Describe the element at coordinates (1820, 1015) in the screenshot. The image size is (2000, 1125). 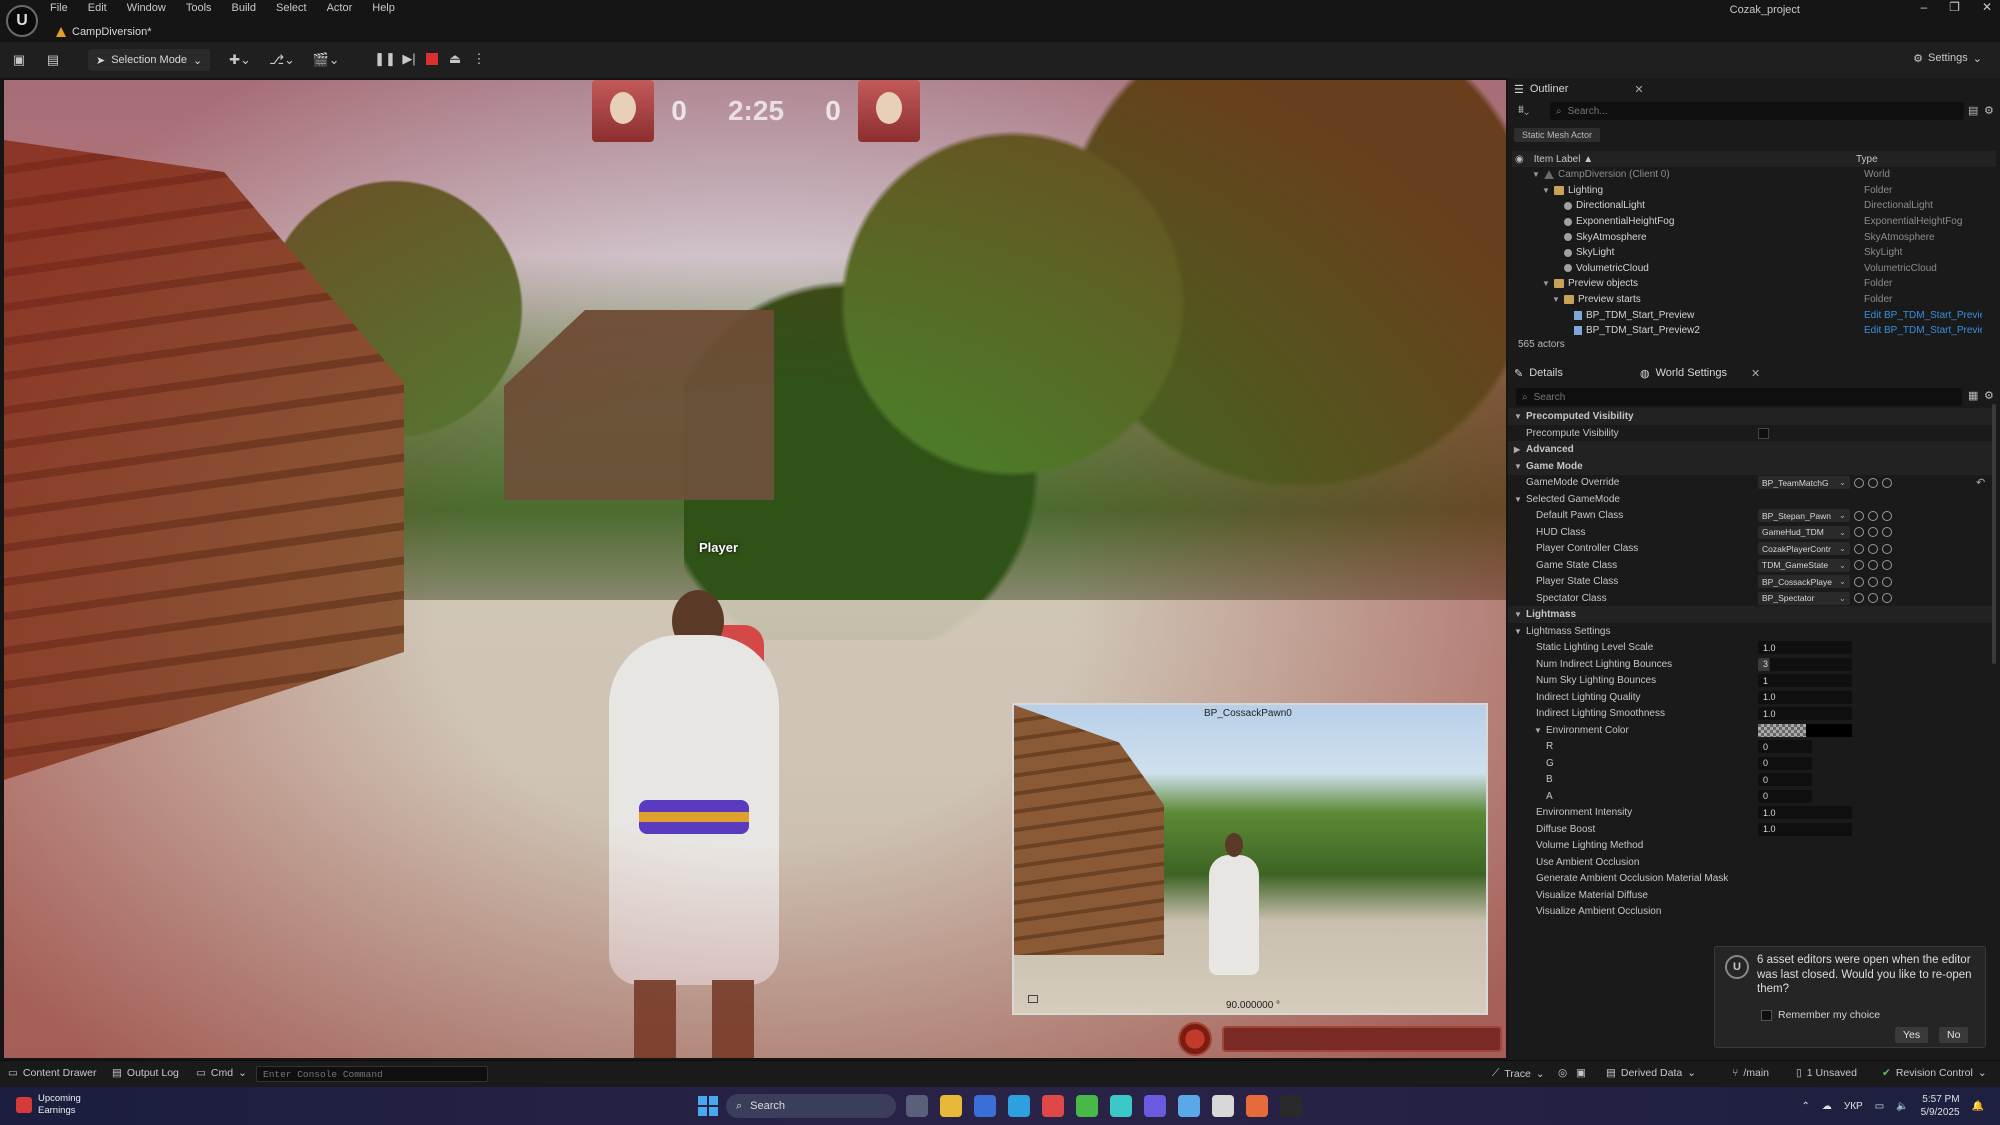
I see `remember-choice-checkbox: Remember my choice` at that location.